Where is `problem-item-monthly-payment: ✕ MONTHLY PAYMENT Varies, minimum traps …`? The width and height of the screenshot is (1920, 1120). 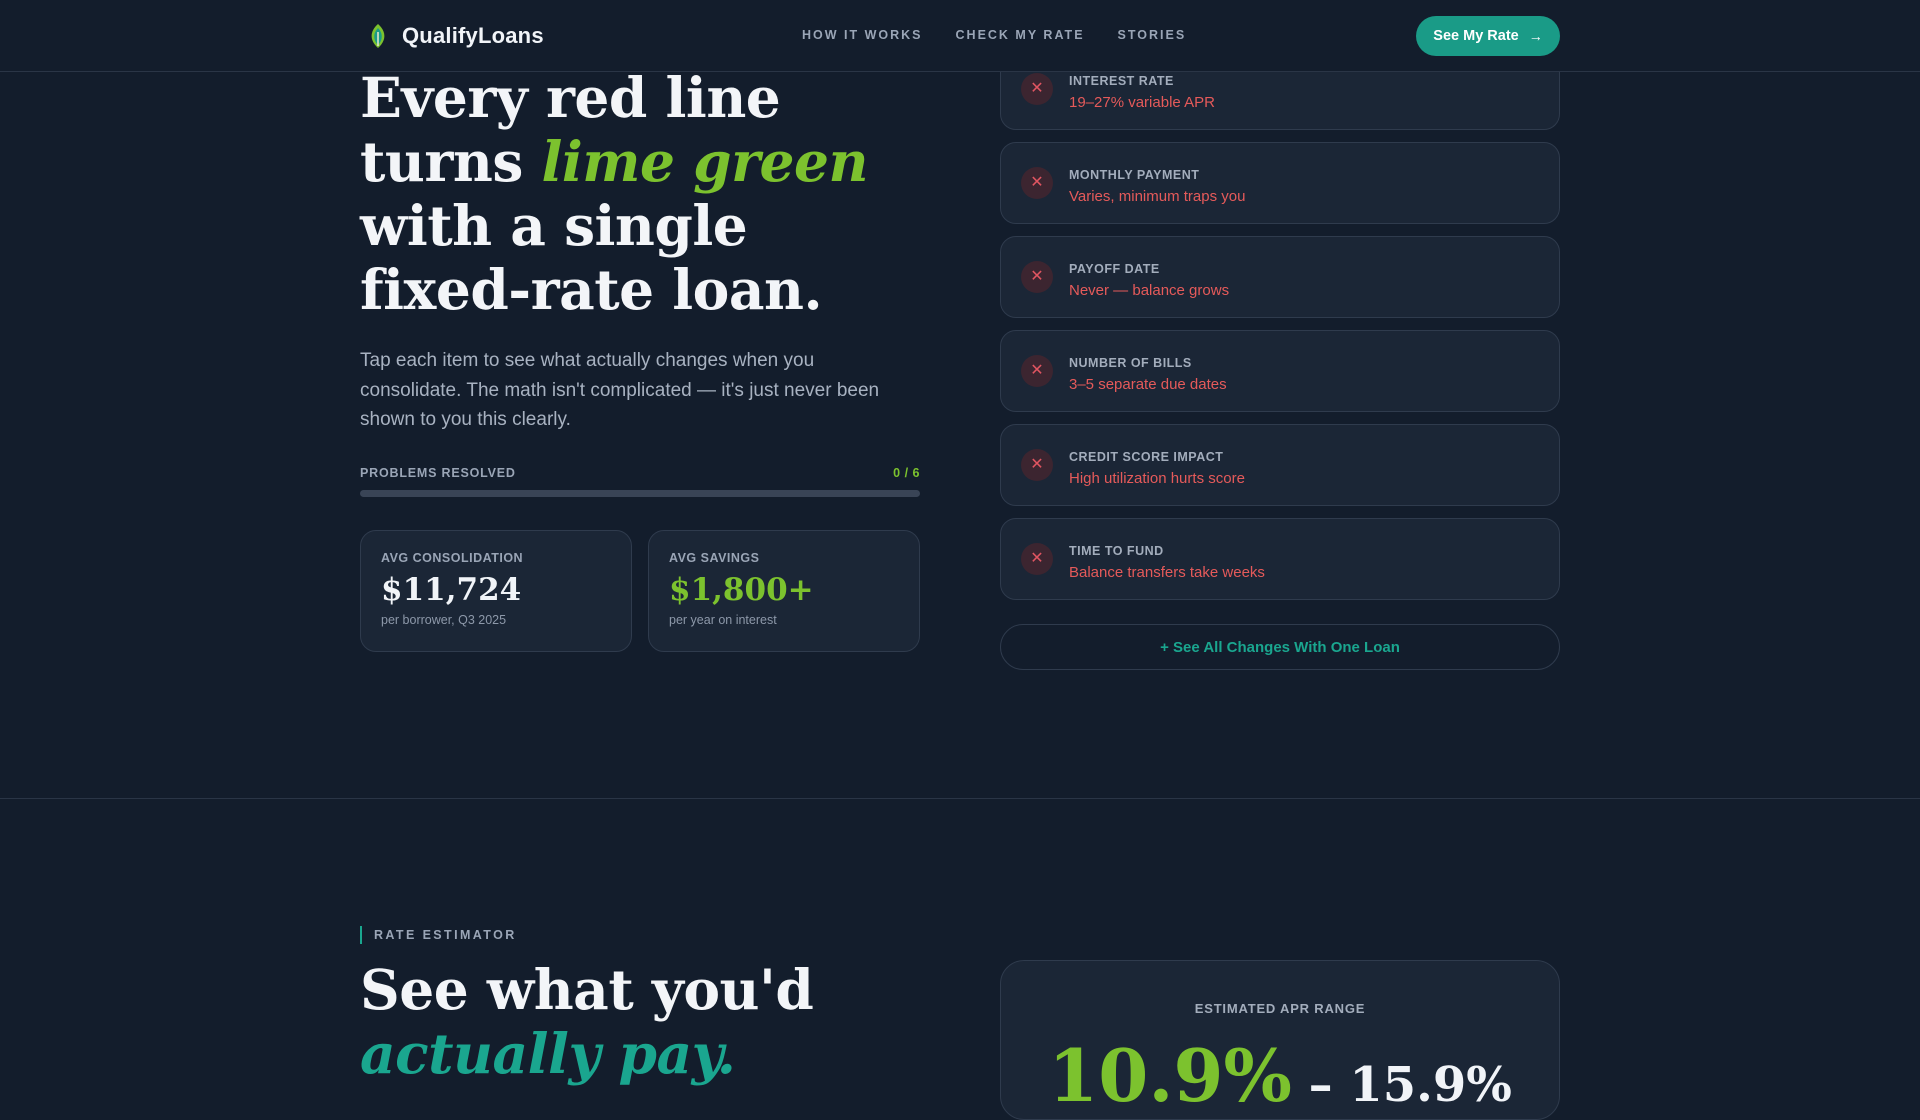
problem-item-monthly-payment: ✕ MONTHLY PAYMENT Varies, minimum traps … is located at coordinates (1280, 183).